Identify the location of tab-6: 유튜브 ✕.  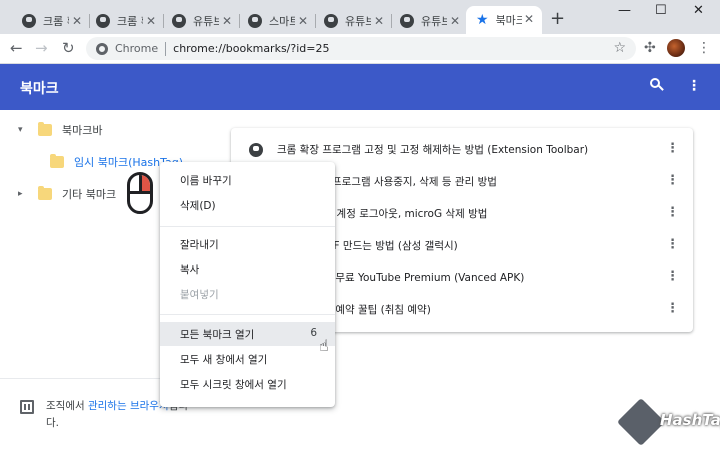
(429, 21).